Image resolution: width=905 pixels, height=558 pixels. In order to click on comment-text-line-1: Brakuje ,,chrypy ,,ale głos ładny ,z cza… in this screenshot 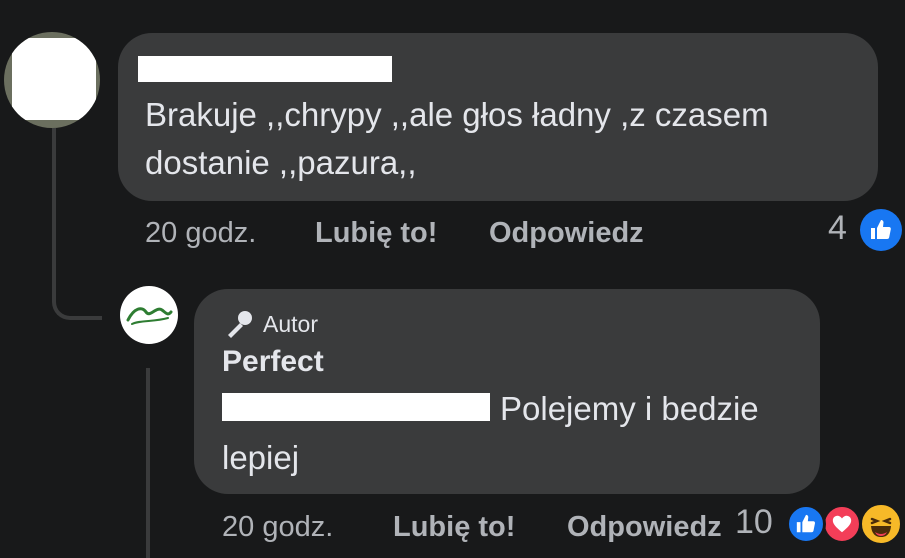, I will do `click(457, 114)`.